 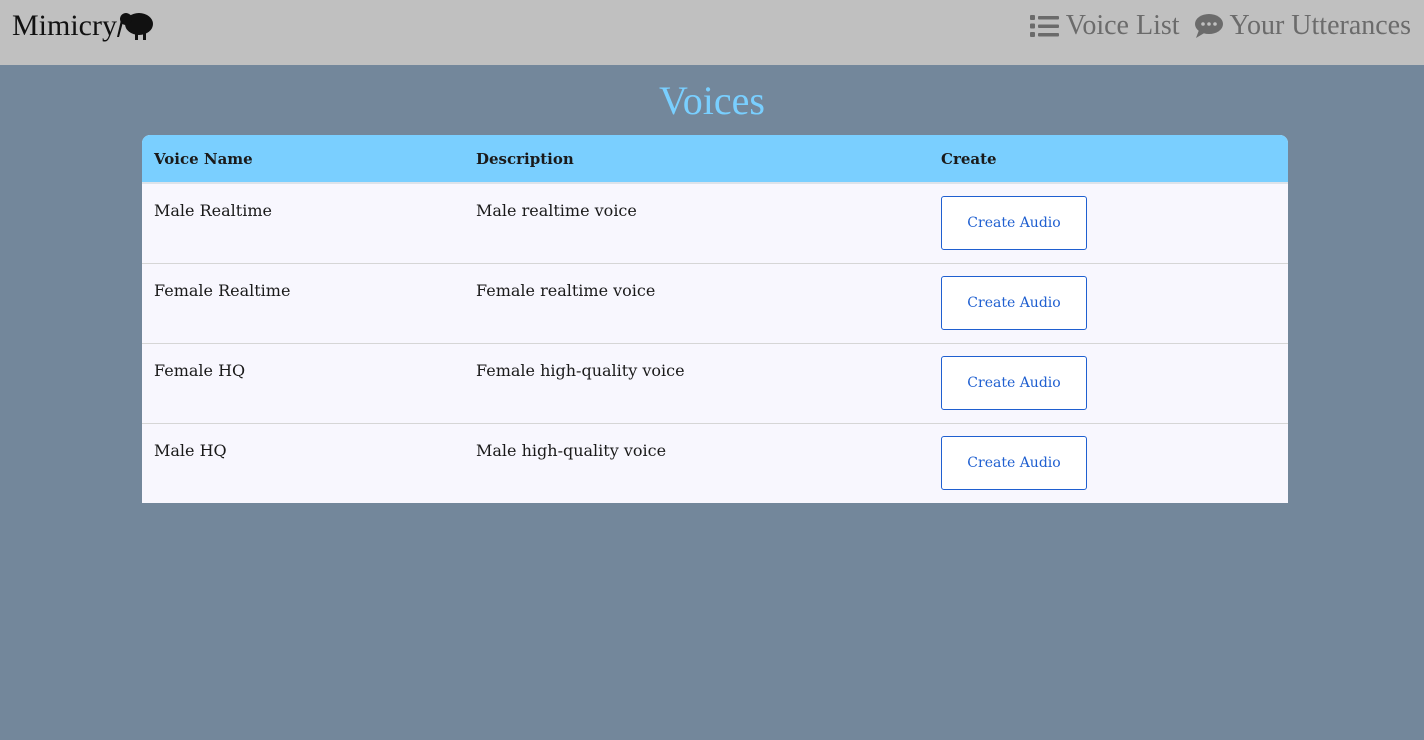 I want to click on column-header-description: Description, so click(x=696, y=159).